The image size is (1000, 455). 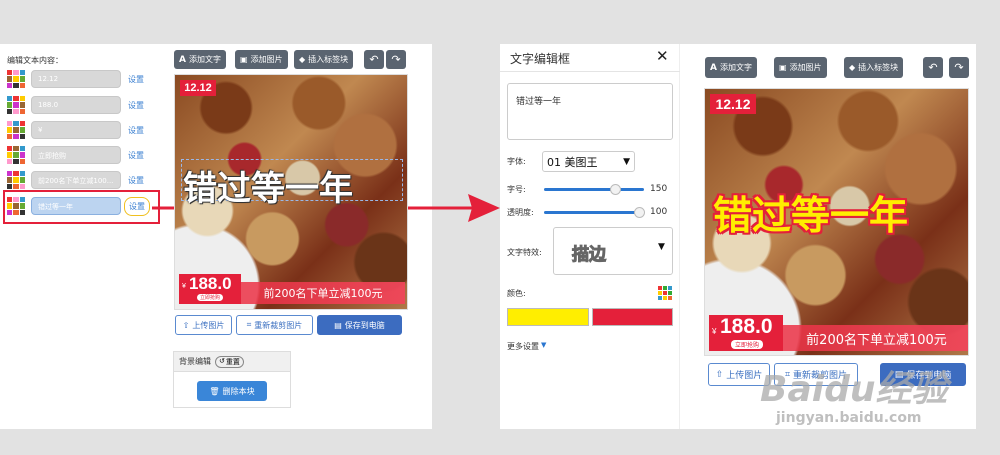 What do you see at coordinates (548, 317) in the screenshot?
I see `text-color-swatch` at bounding box center [548, 317].